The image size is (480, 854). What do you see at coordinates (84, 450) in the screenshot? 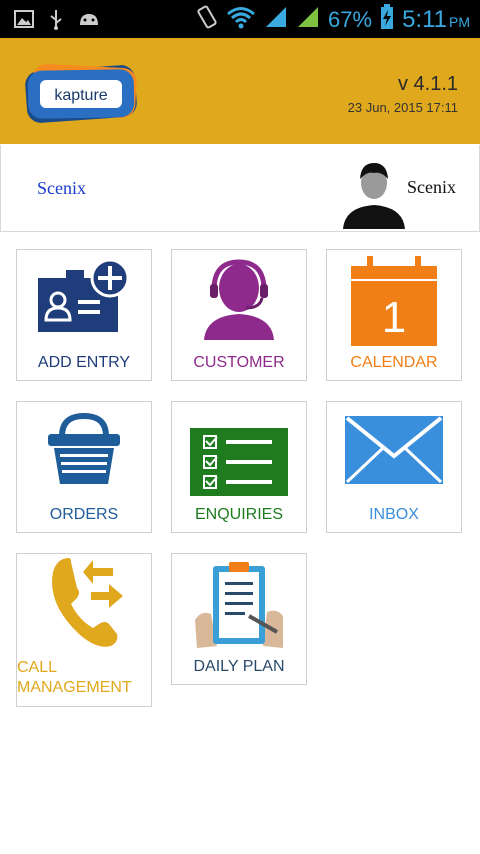
I see `basket-icon` at bounding box center [84, 450].